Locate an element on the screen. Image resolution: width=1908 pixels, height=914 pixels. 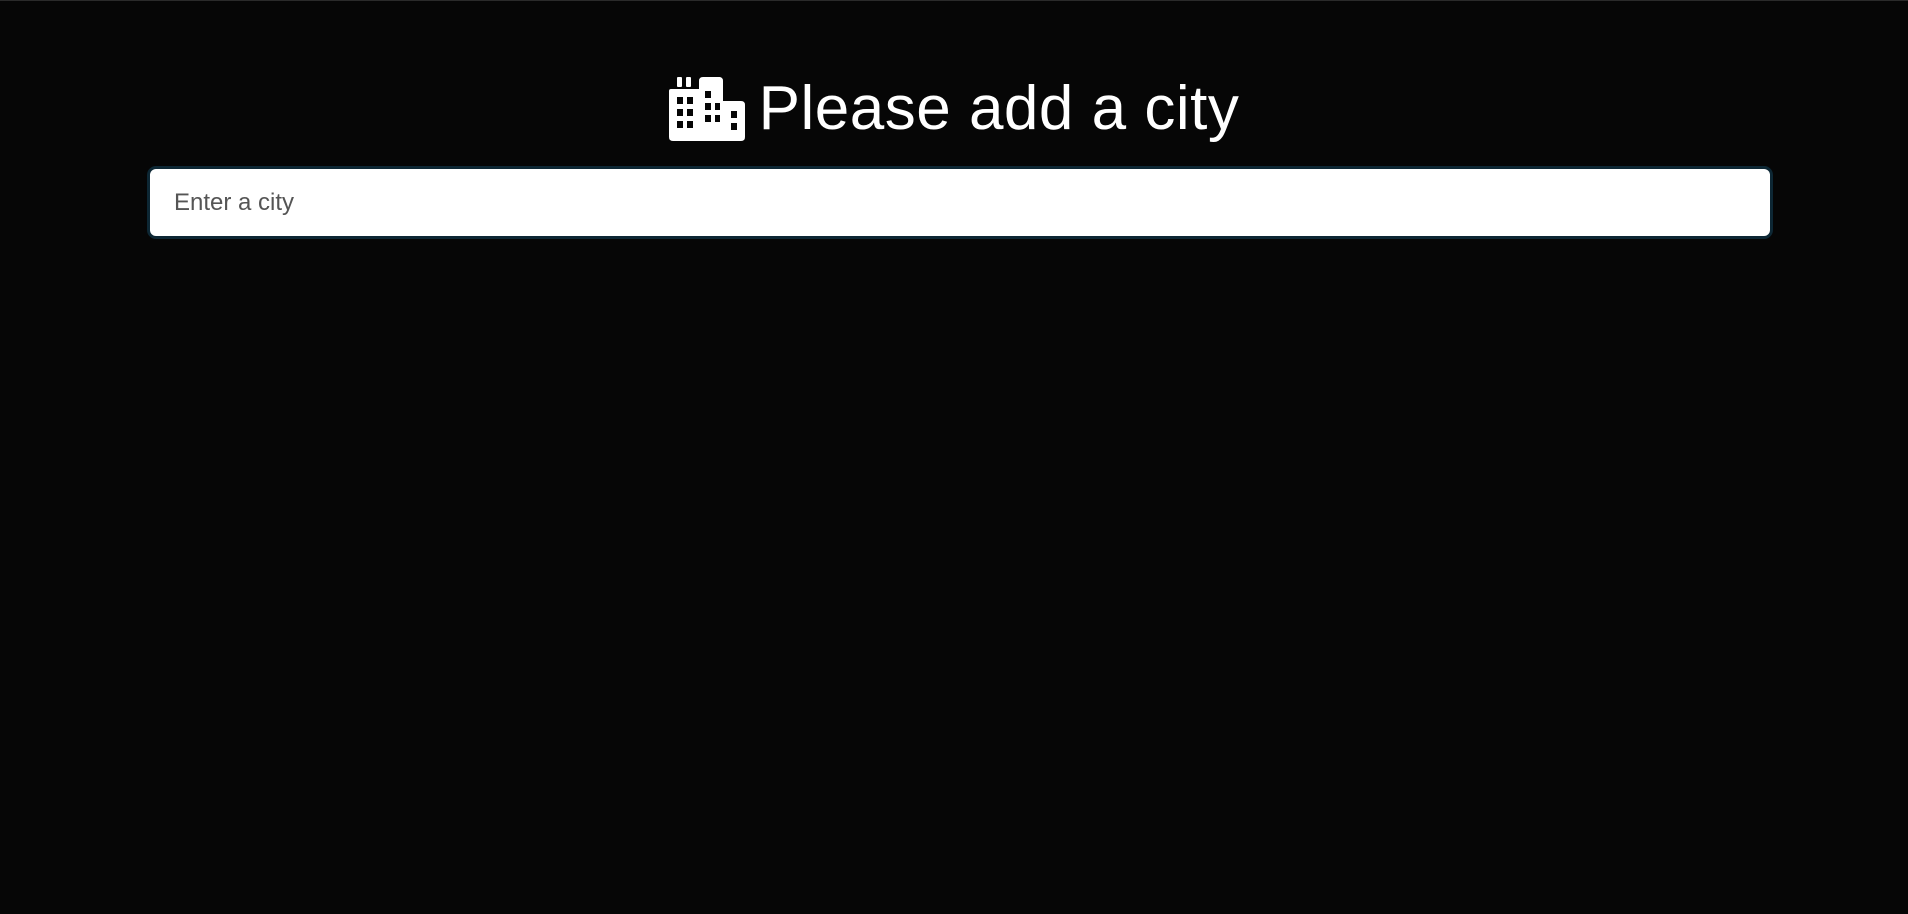
city-search-input is located at coordinates (960, 202).